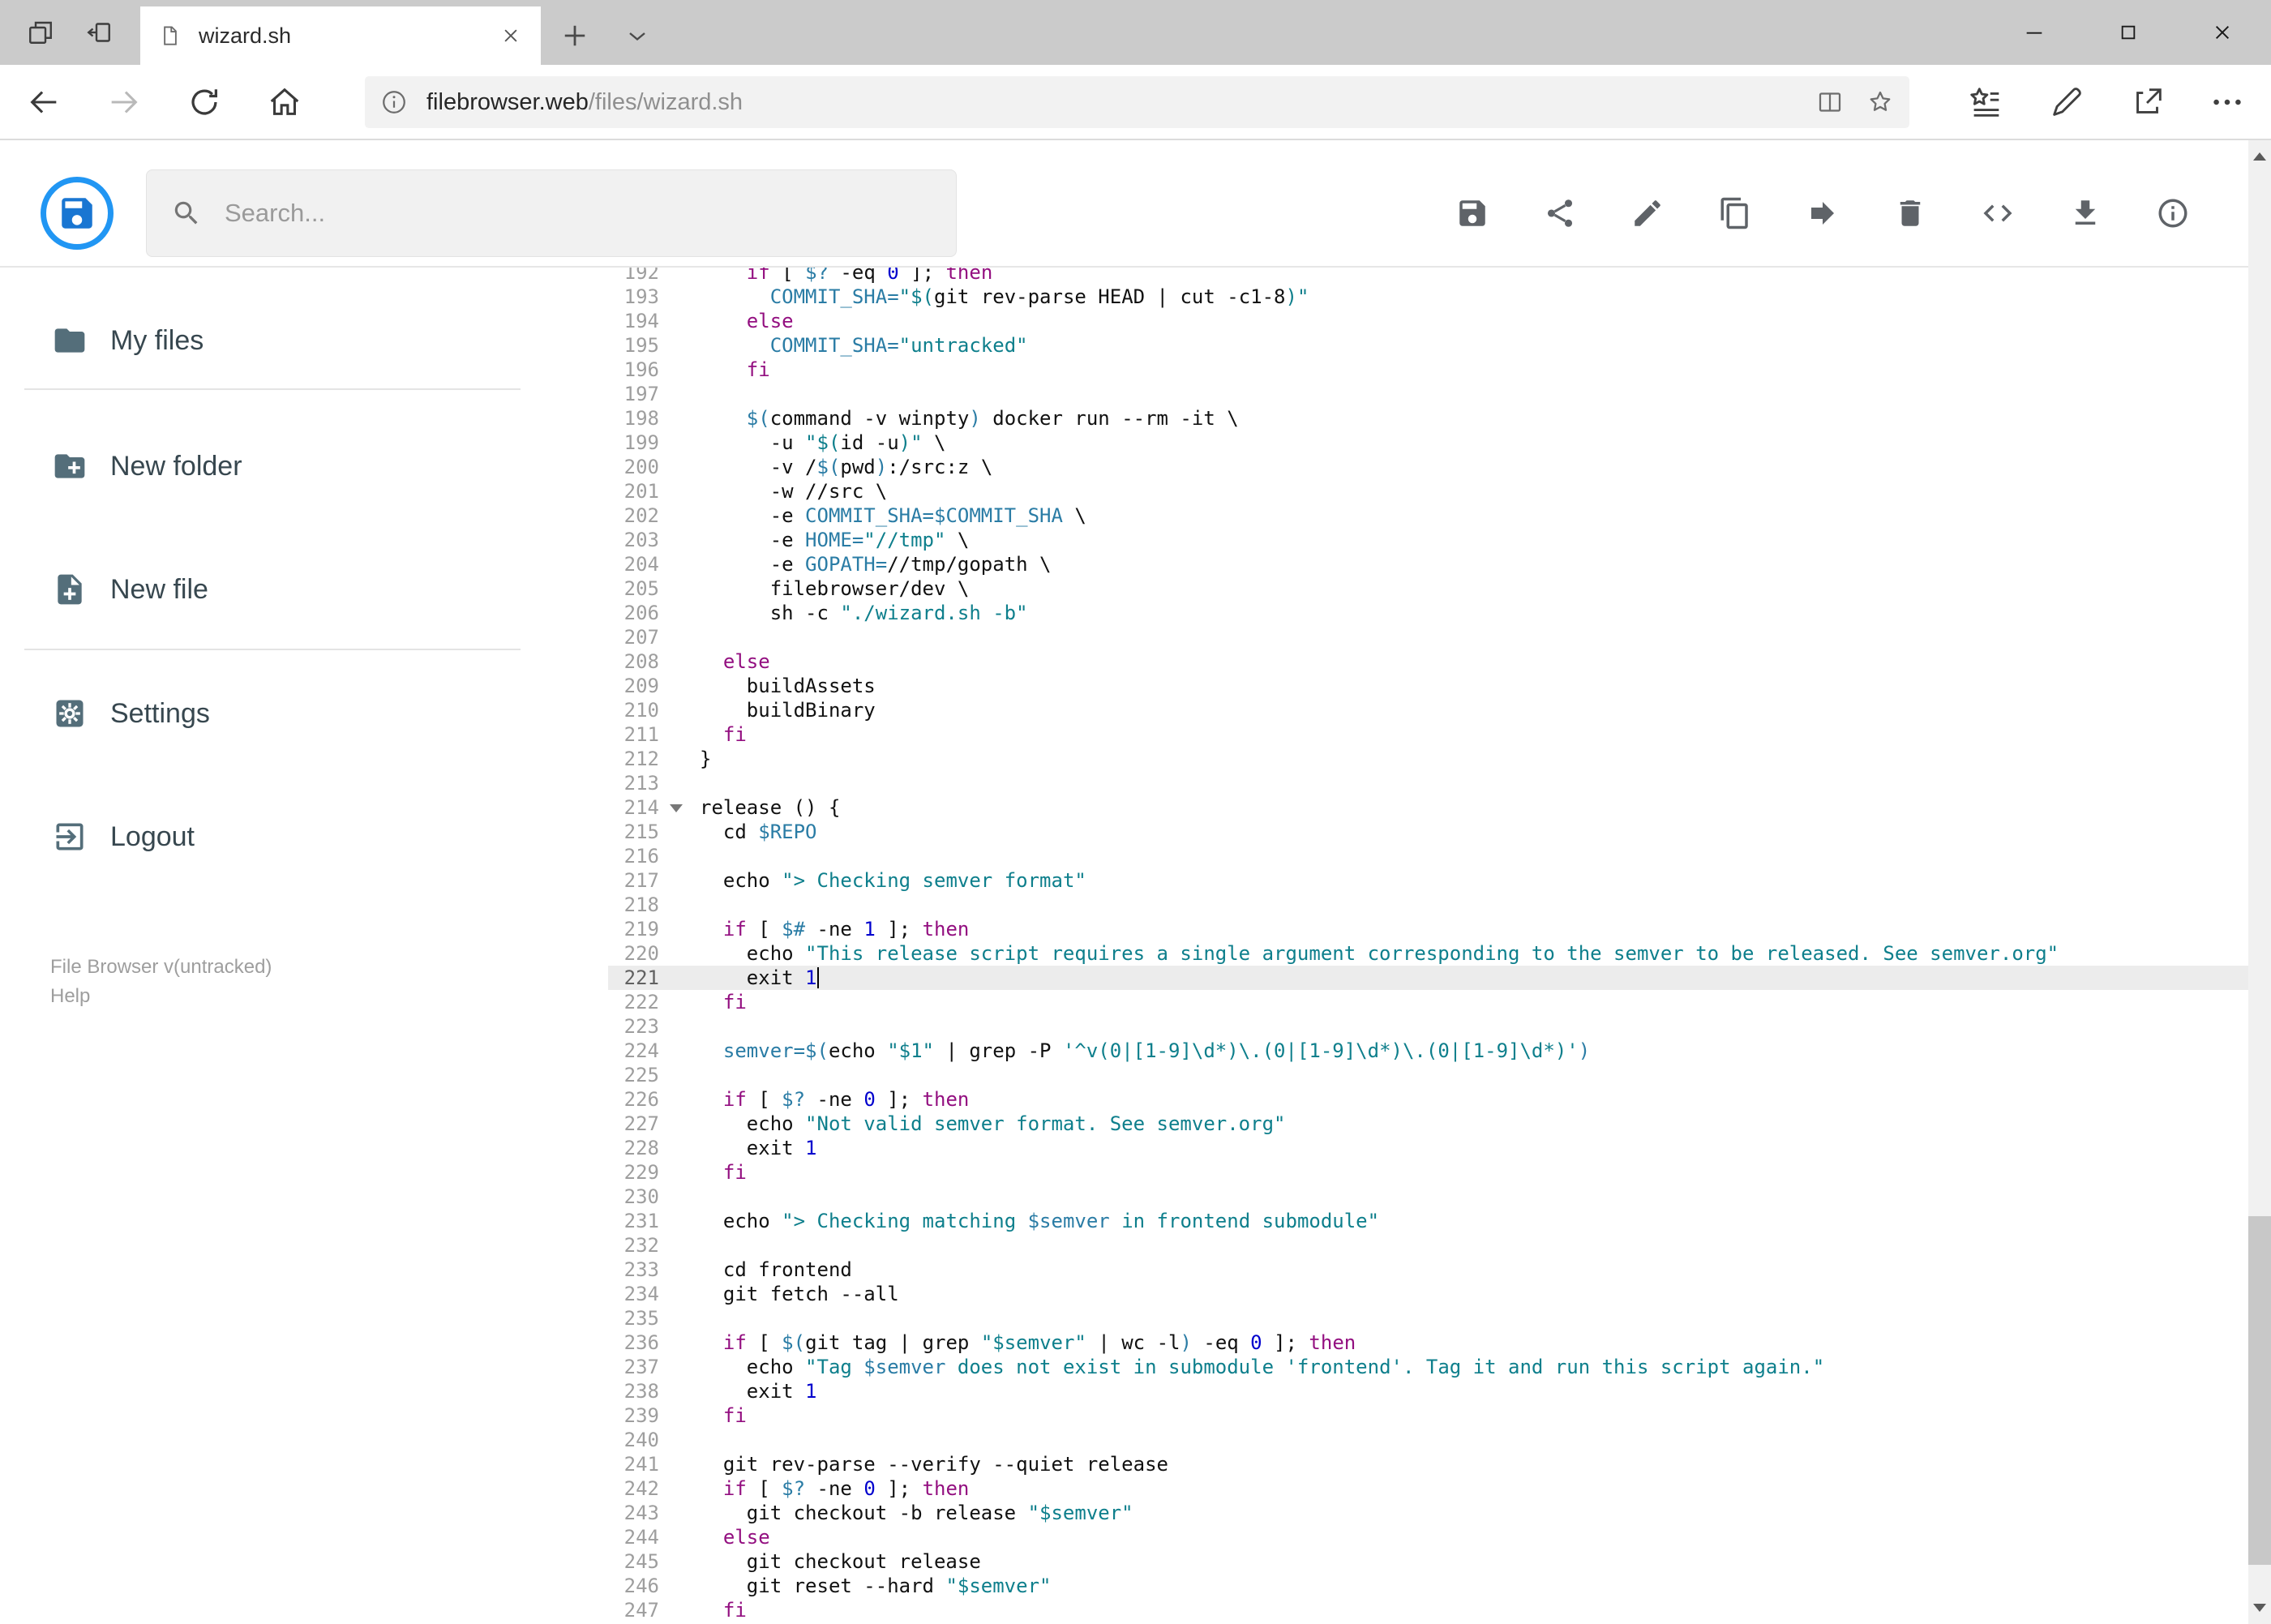 The height and width of the screenshot is (1624, 2271). I want to click on editor-row: 234 git fetch --all, so click(1428, 1294).